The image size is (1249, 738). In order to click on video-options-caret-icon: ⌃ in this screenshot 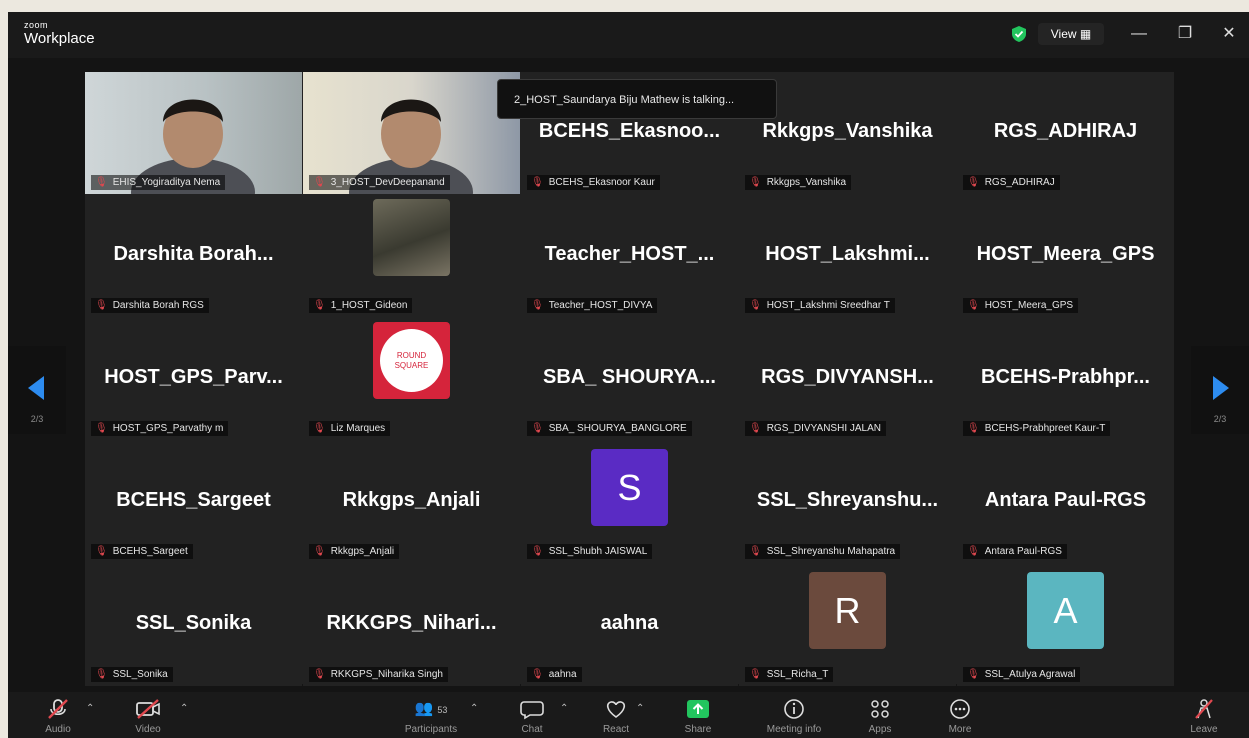, I will do `click(184, 708)`.